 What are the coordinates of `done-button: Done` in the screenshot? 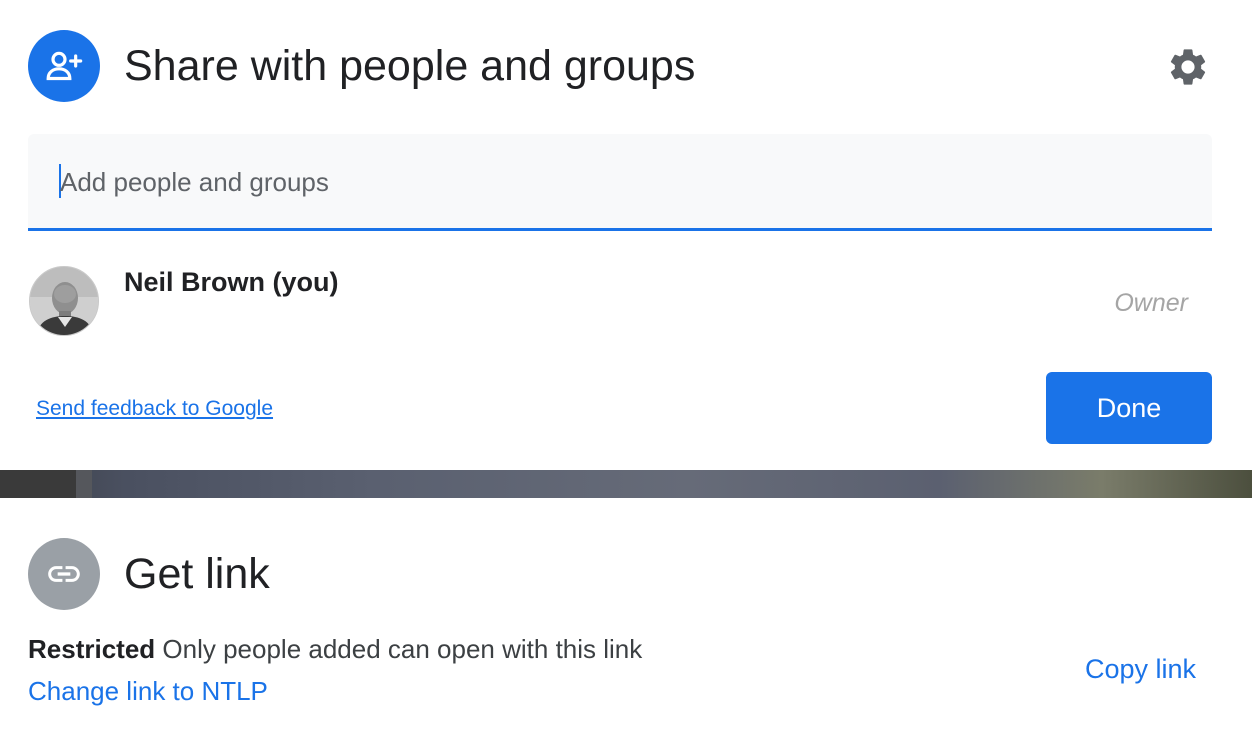 It's located at (1129, 408).